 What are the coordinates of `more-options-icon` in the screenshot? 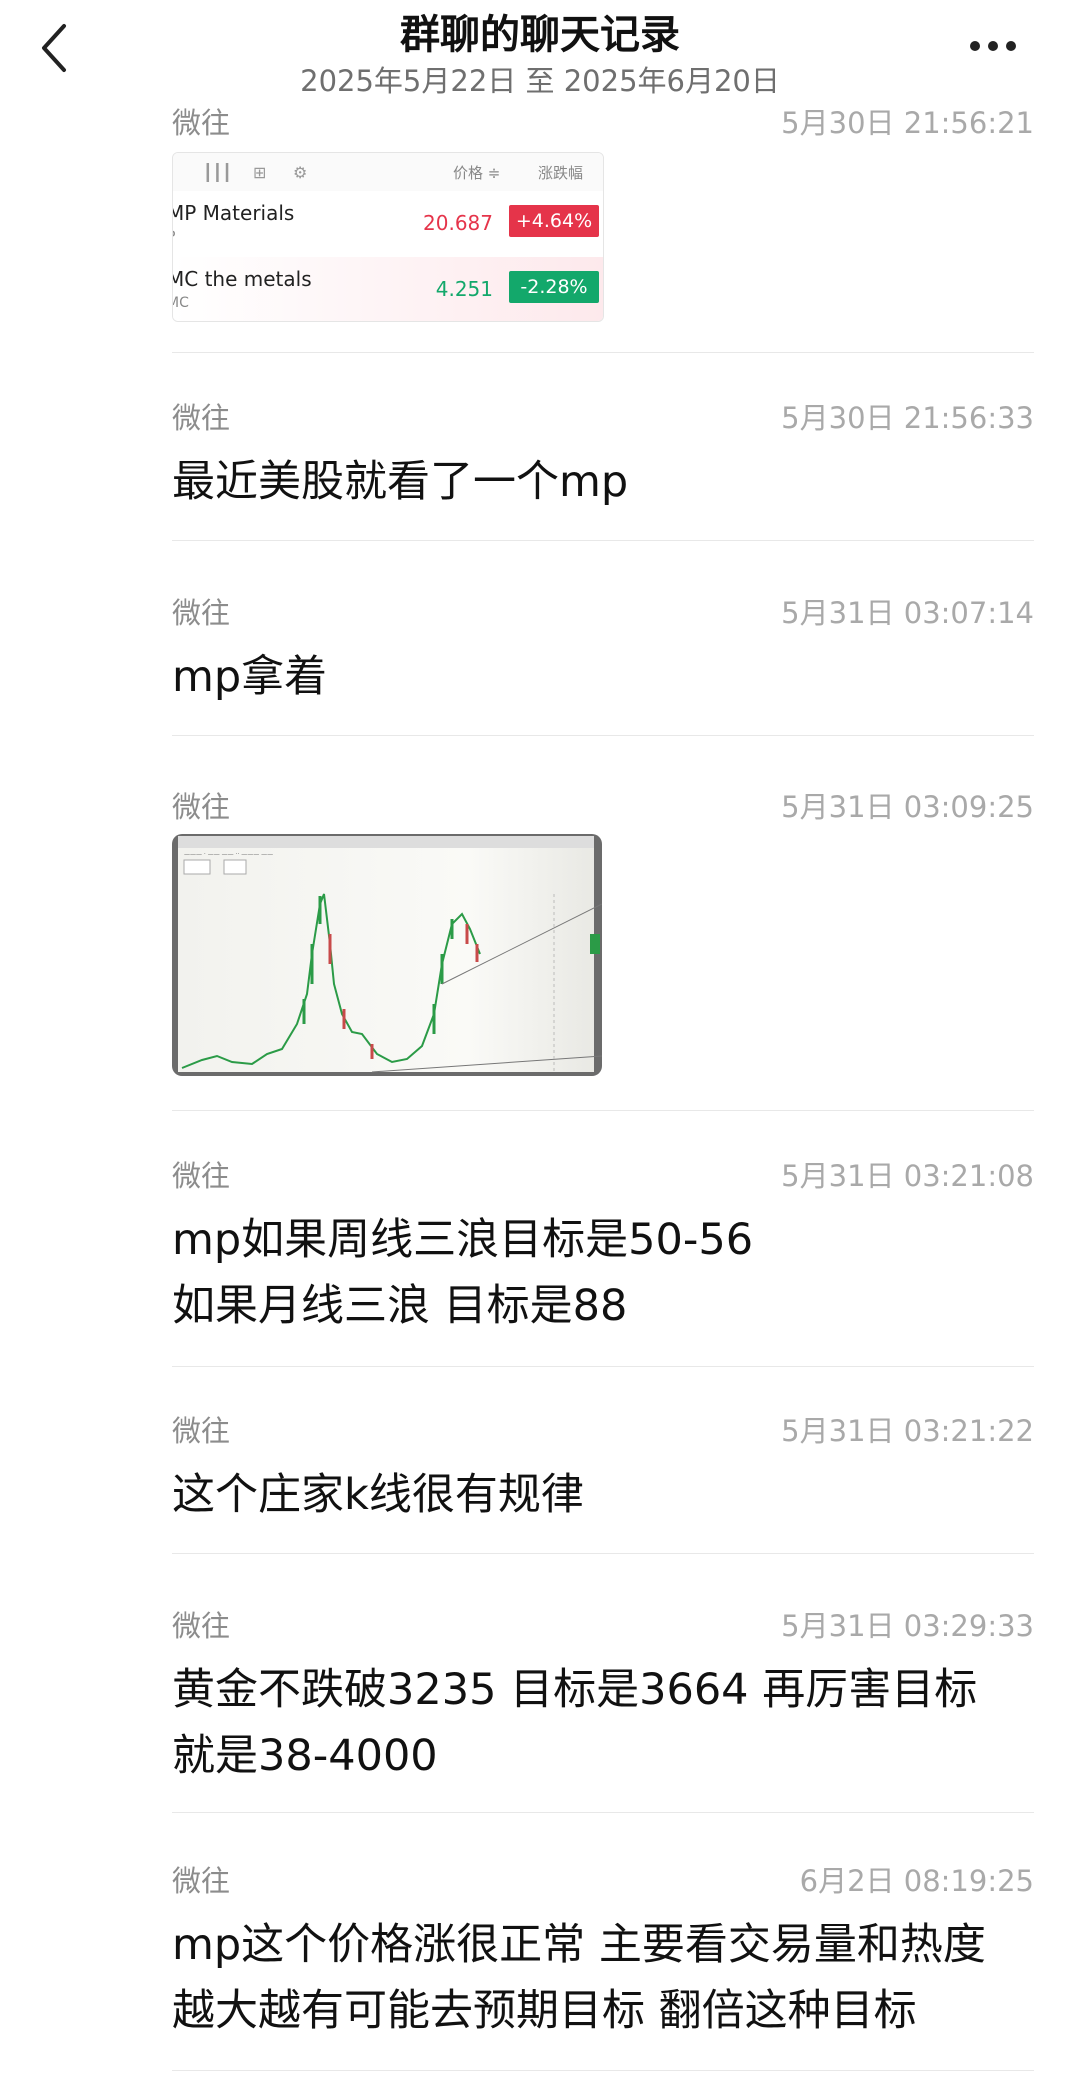 It's located at (1000, 46).